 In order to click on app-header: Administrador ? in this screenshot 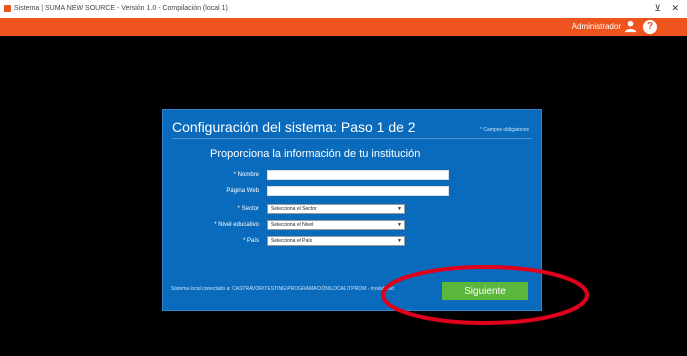, I will do `click(343, 27)`.